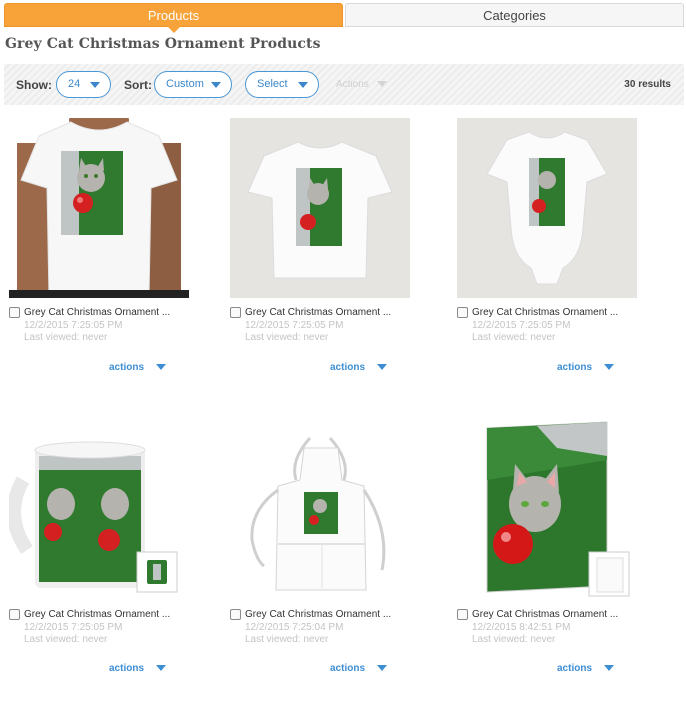 This screenshot has height=708, width=686. What do you see at coordinates (173, 18) in the screenshot?
I see `tab-products: Products` at bounding box center [173, 18].